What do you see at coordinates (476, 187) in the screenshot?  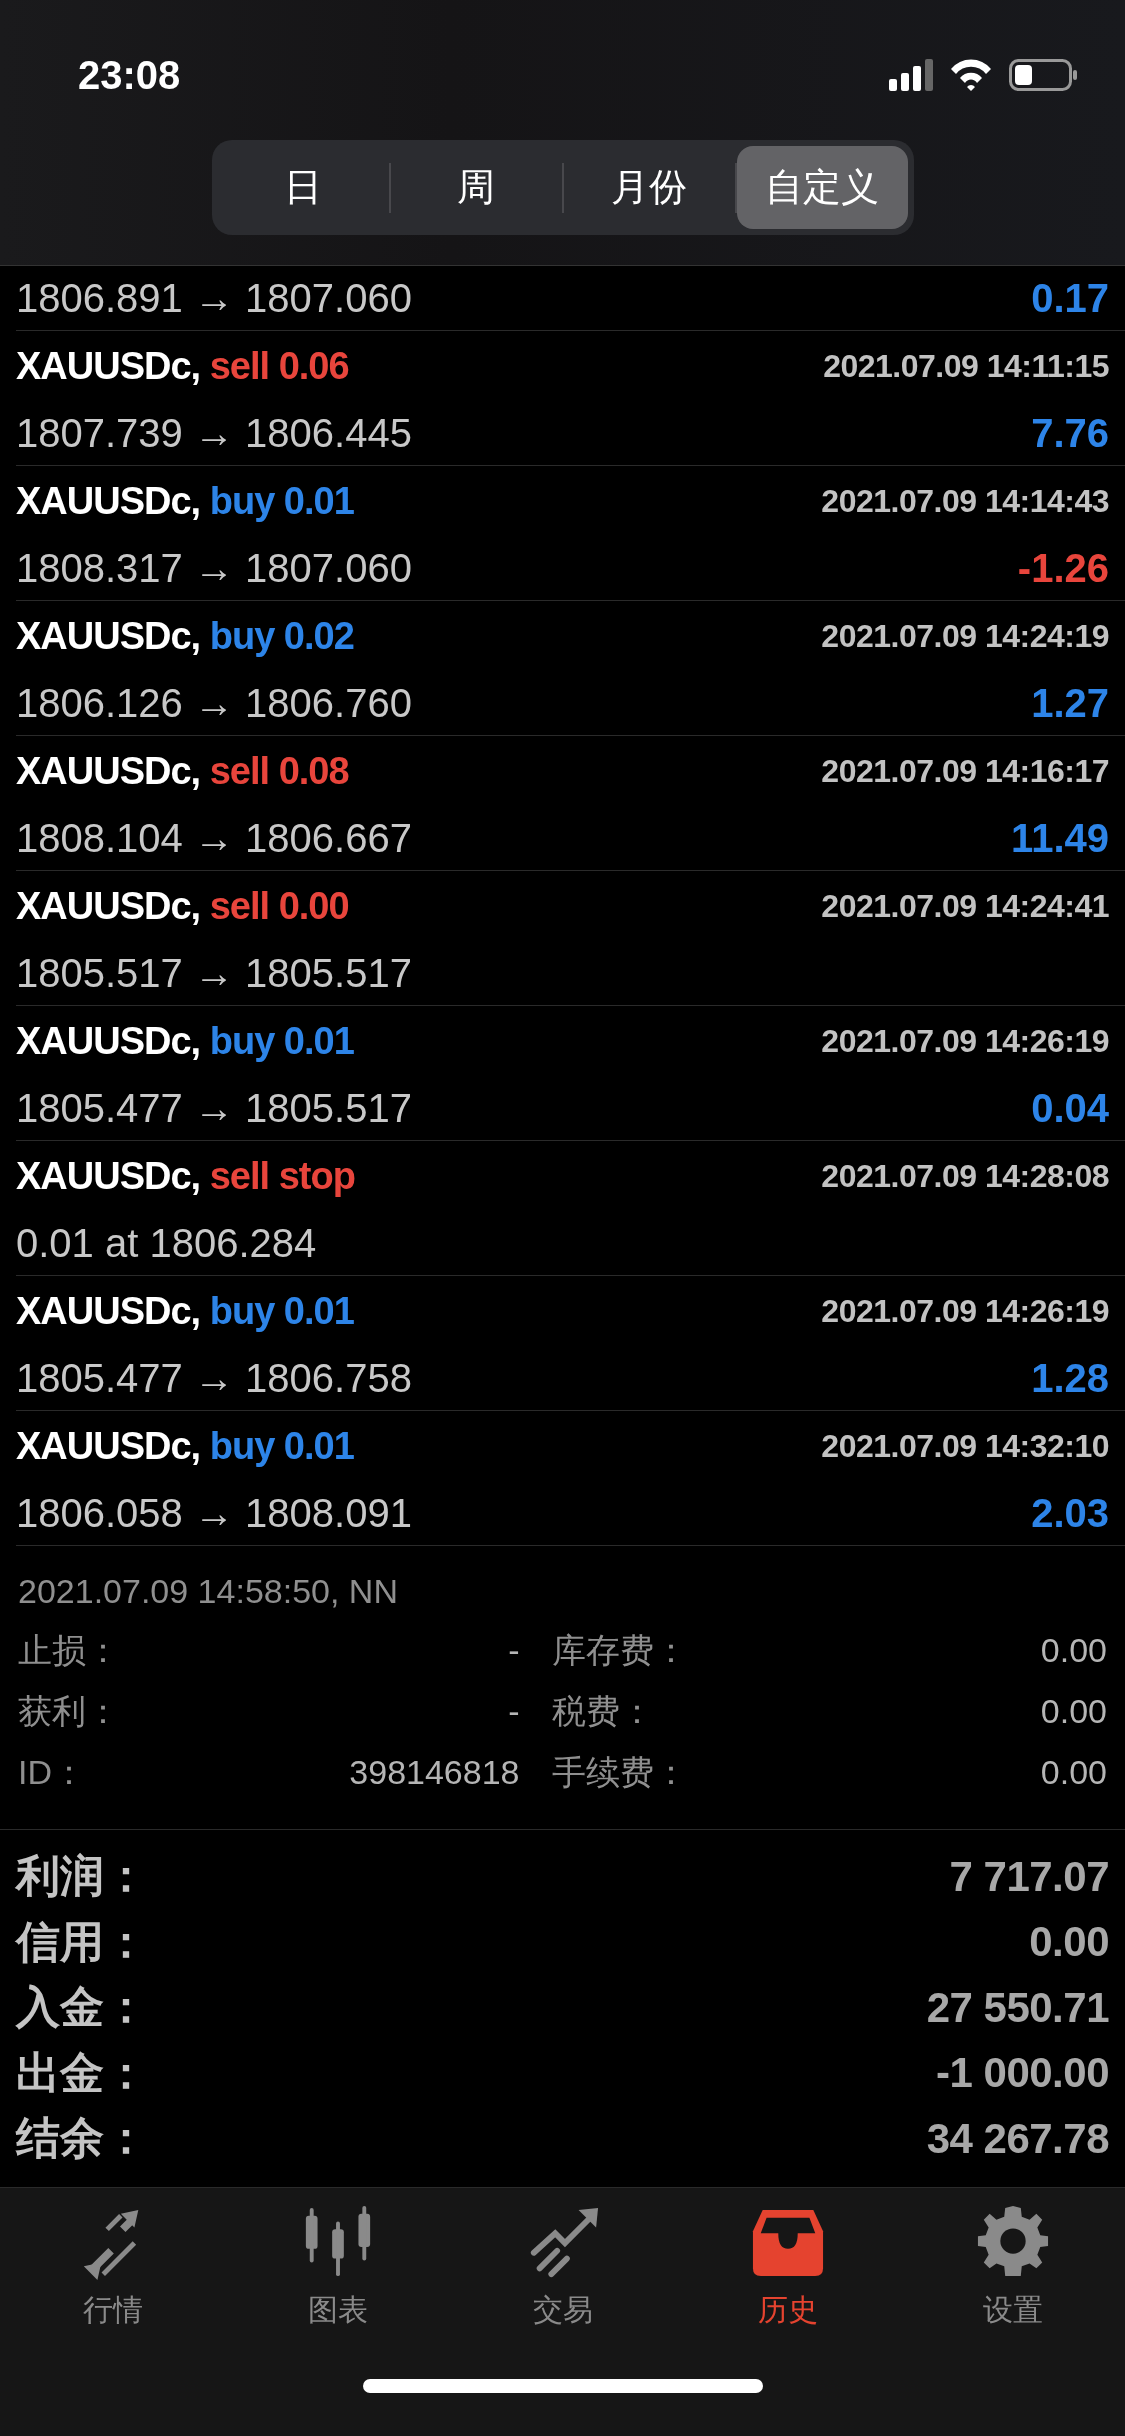 I see `period-segment: 周` at bounding box center [476, 187].